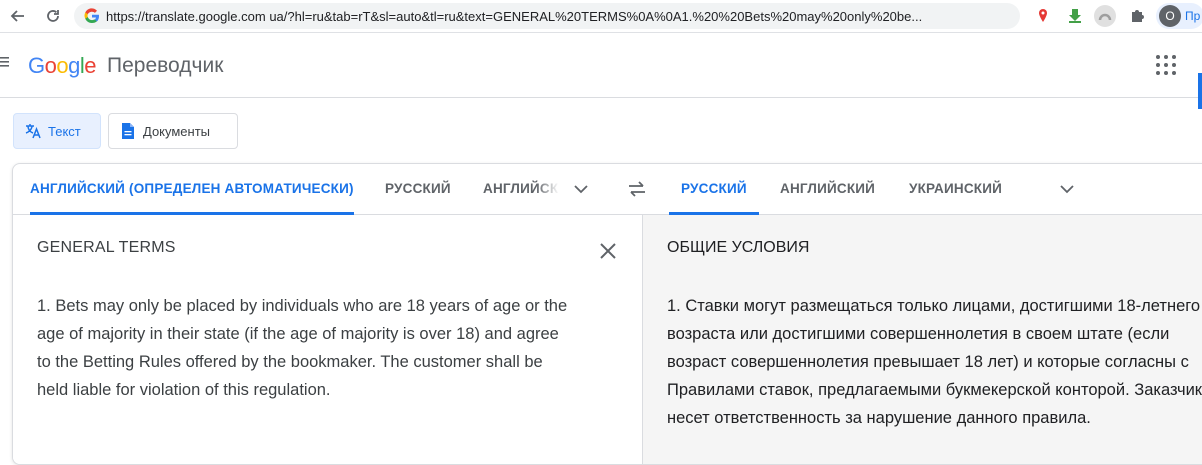  I want to click on tab-source-detected: АНГЛИЙСКИЙ (ОПРЕДЕЛЕН АВТОМАТИЧЕСКИ), so click(192, 189).